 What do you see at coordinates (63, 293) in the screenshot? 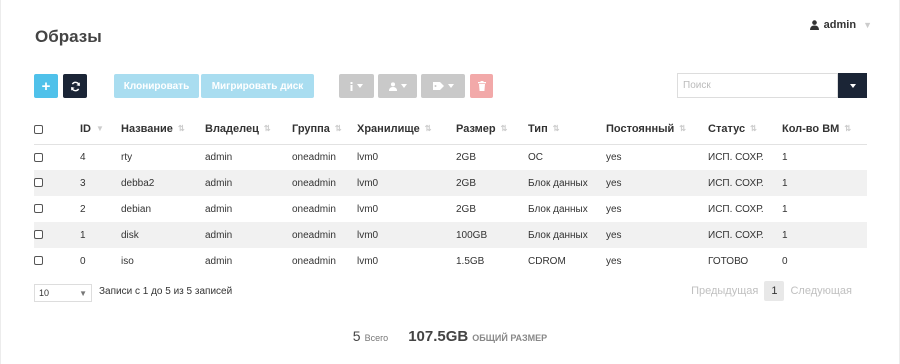
I see `page-length-select: 10 ▼` at bounding box center [63, 293].